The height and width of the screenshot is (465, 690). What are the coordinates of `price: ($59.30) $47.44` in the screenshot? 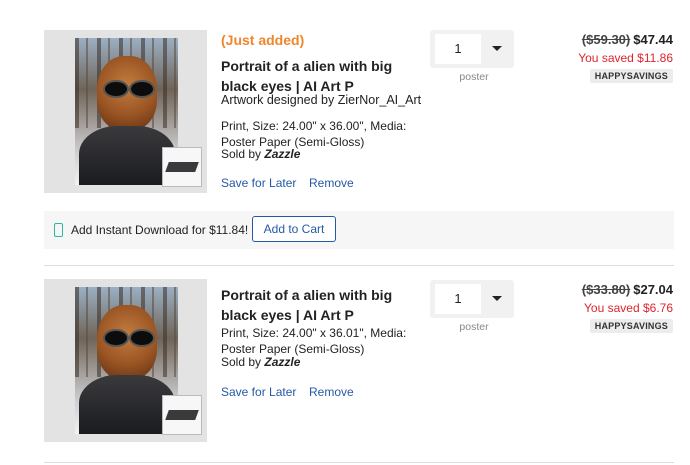 It's located at (627, 39).